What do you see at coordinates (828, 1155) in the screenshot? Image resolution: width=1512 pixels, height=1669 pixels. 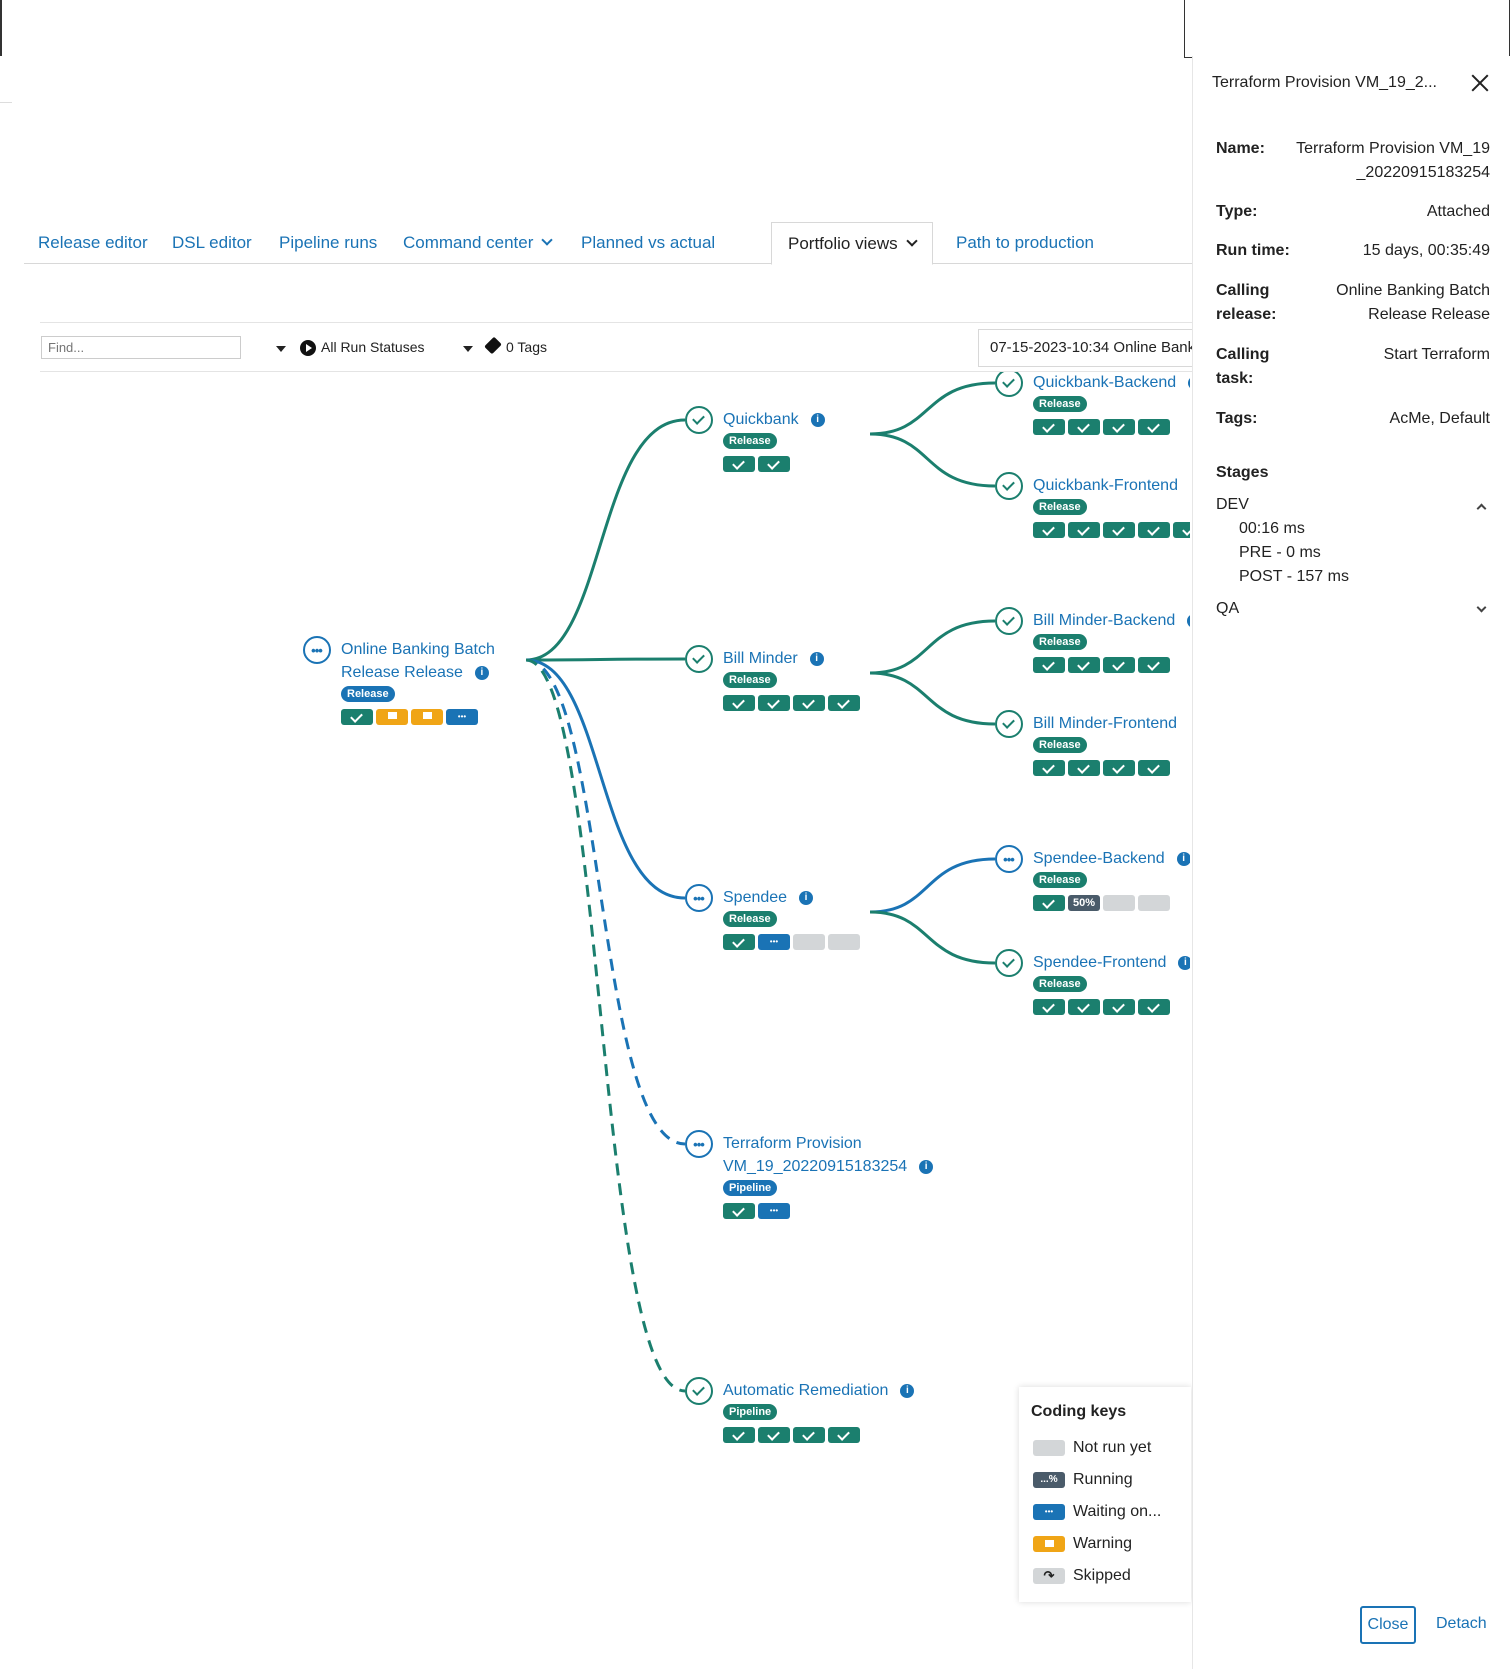 I see `node-label: Terraform Provision VM_19_20220915183254 i` at bounding box center [828, 1155].